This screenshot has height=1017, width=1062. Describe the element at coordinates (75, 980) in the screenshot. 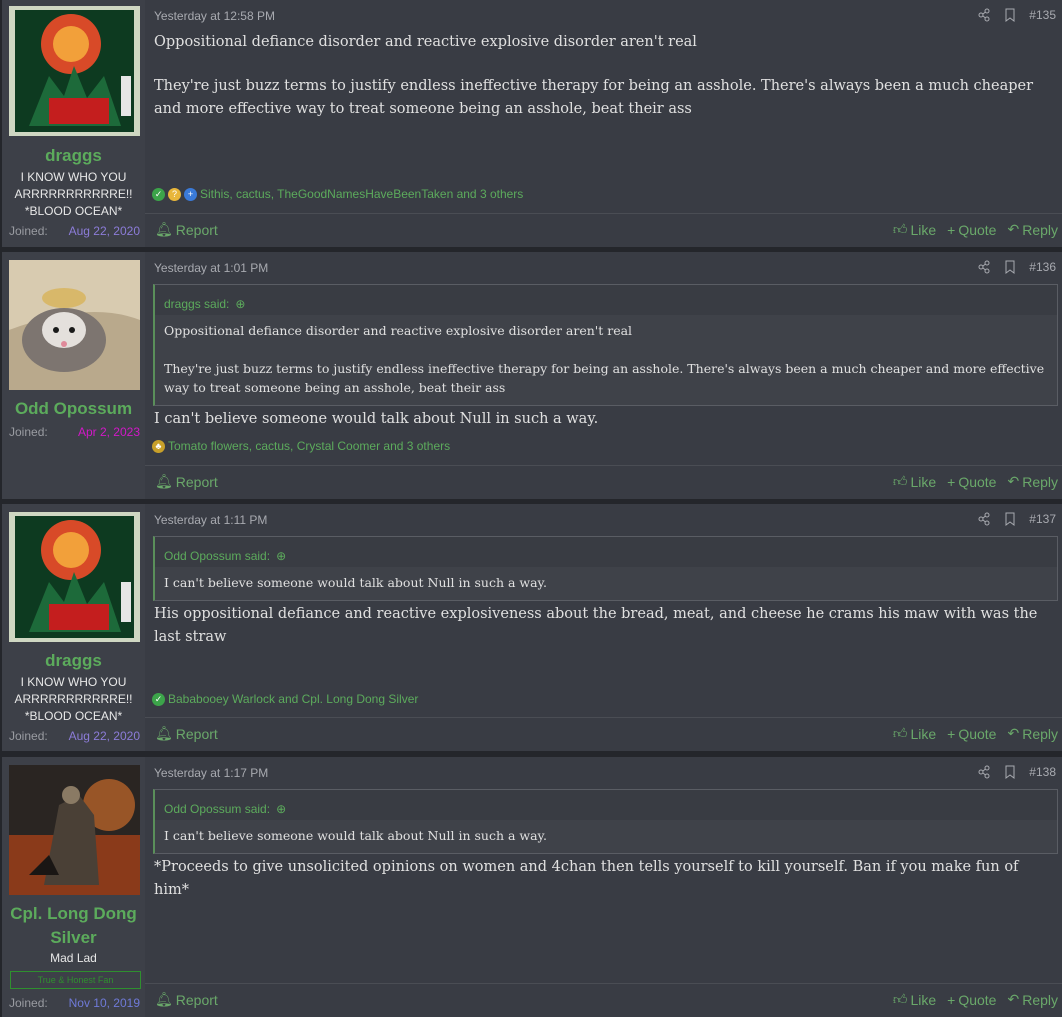

I see `user-banner: True & Honest Fan` at that location.